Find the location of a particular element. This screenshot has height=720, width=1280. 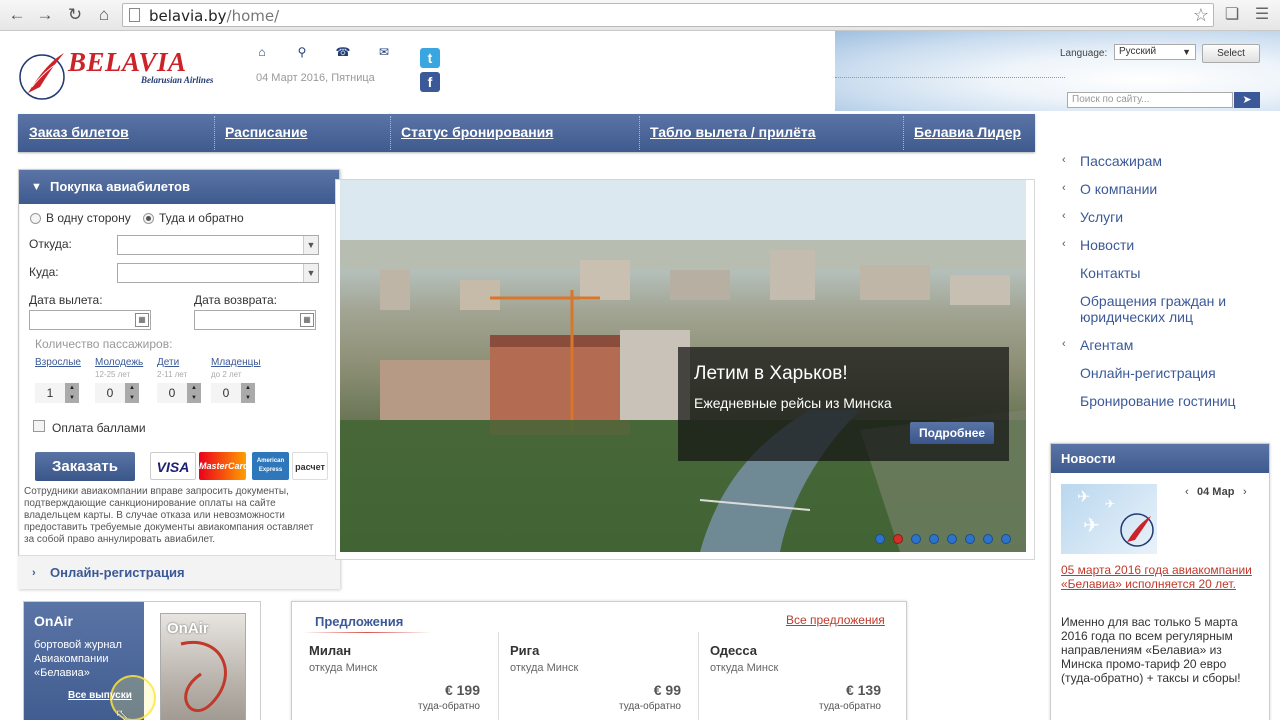

offer-card: Милан откуда Минск € 199 туда-обратно is located at coordinates (392, 676).